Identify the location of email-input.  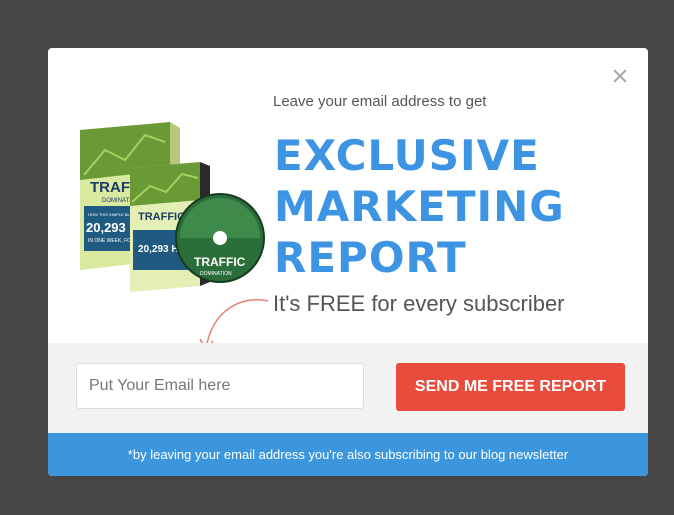
(220, 386).